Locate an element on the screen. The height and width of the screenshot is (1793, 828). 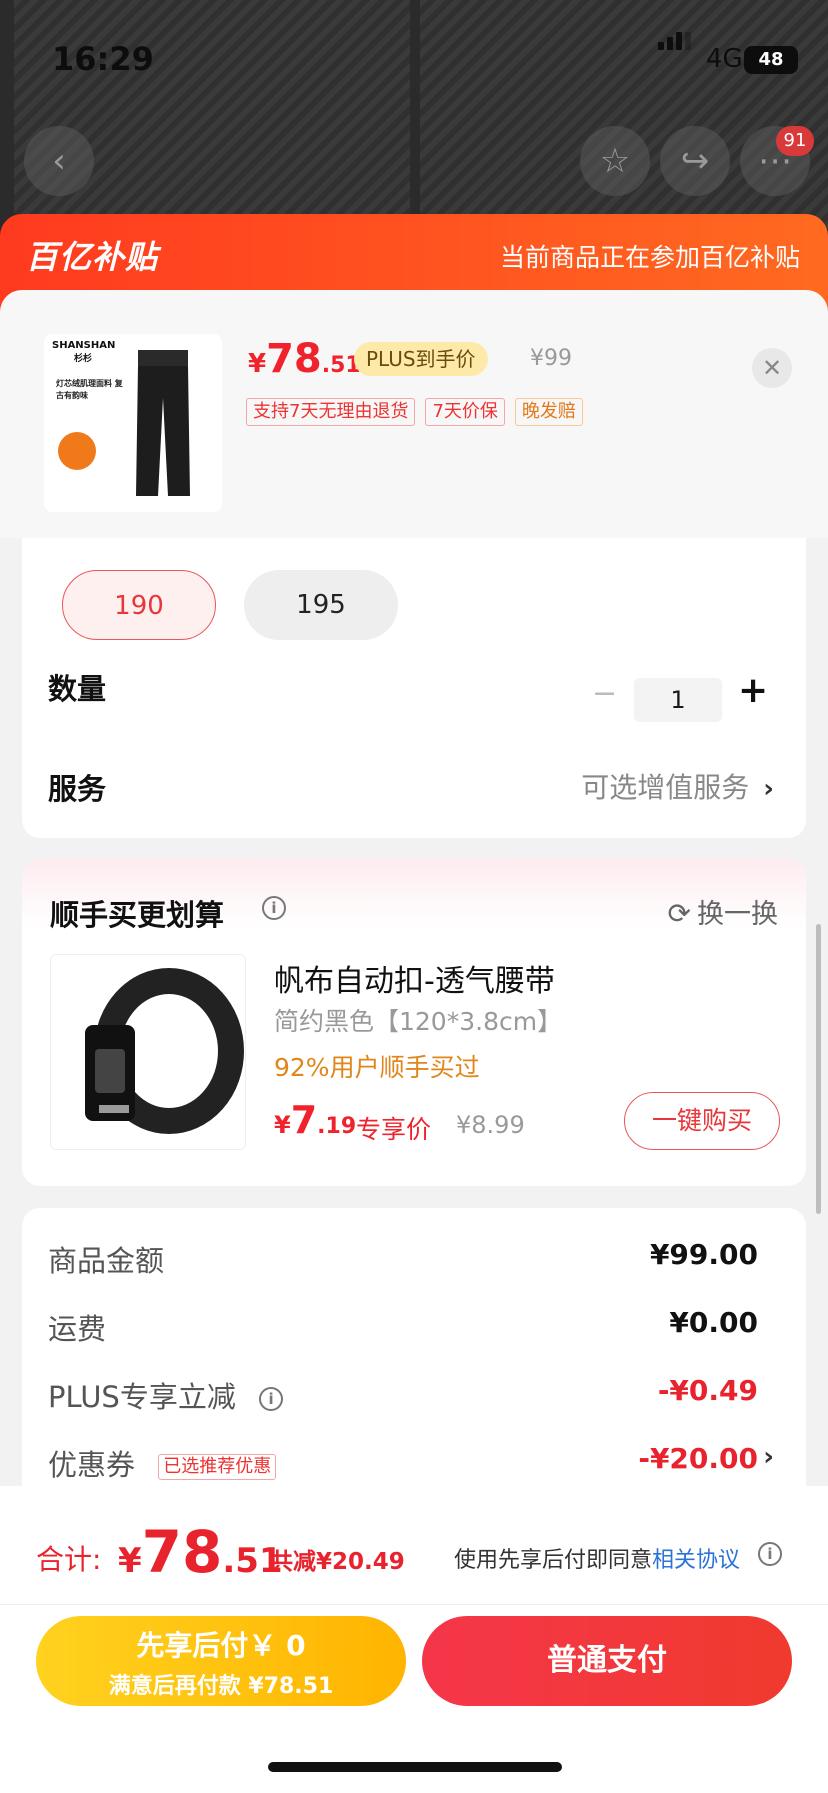
chevron-left-icon: ‹ is located at coordinates (59, 161).